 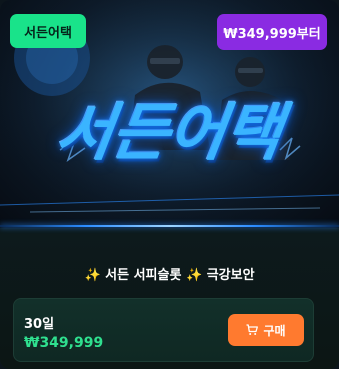 I want to click on product-title: ✨ 서든 서피슬롯 ✨ 극강보안, so click(x=169, y=273).